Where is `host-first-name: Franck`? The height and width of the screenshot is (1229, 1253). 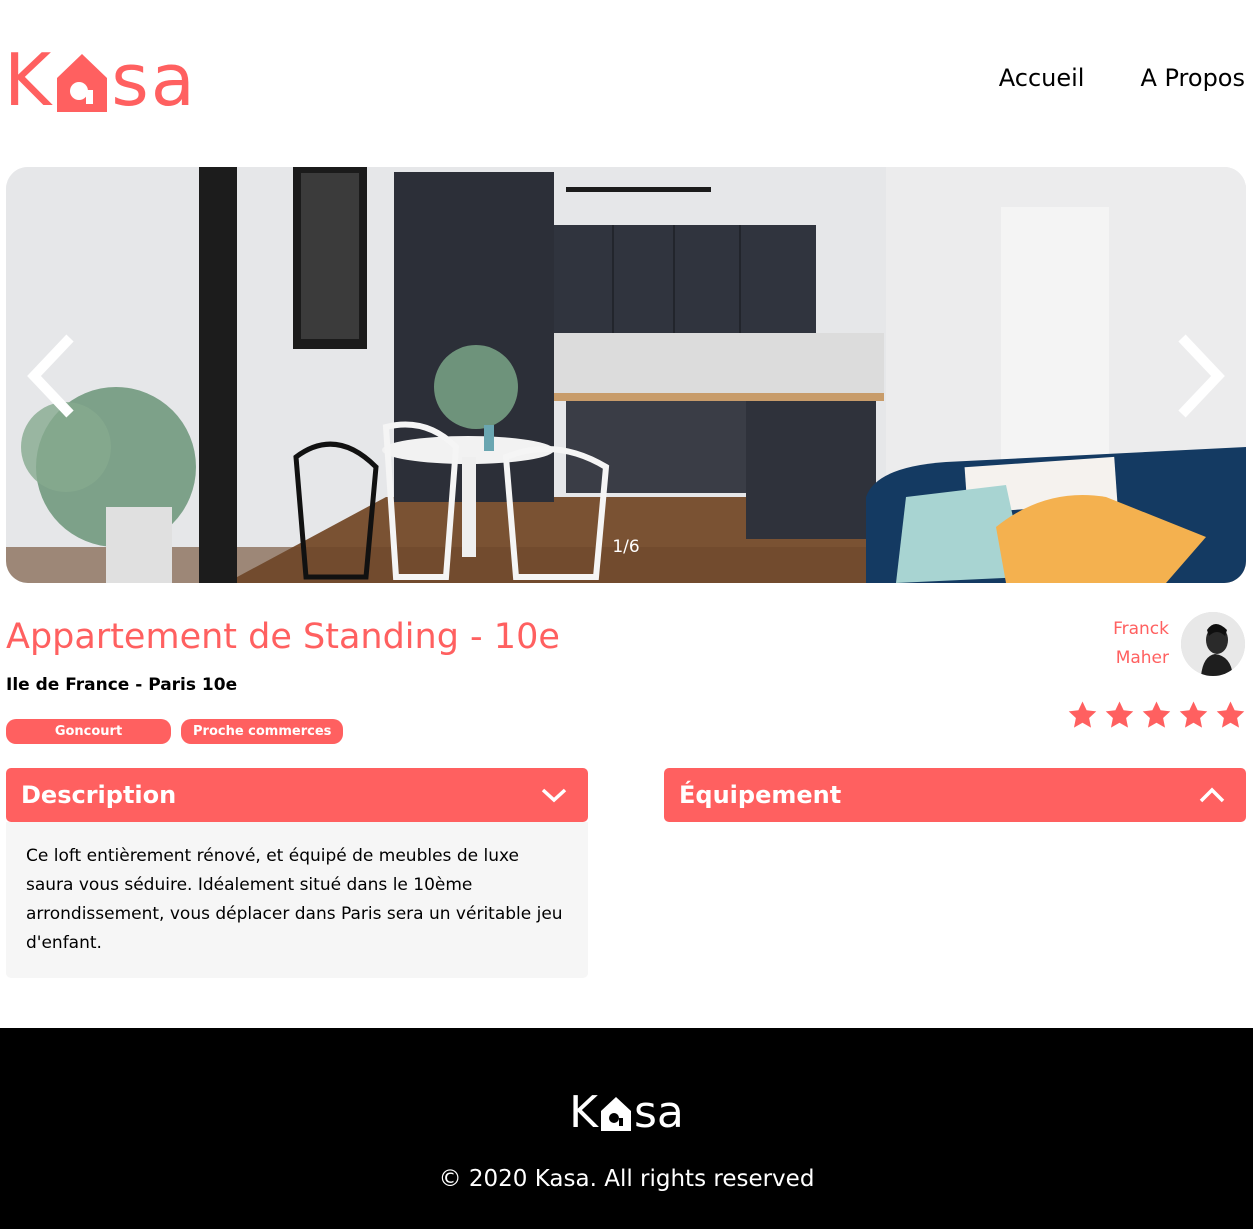 host-first-name: Franck is located at coordinates (1141, 629).